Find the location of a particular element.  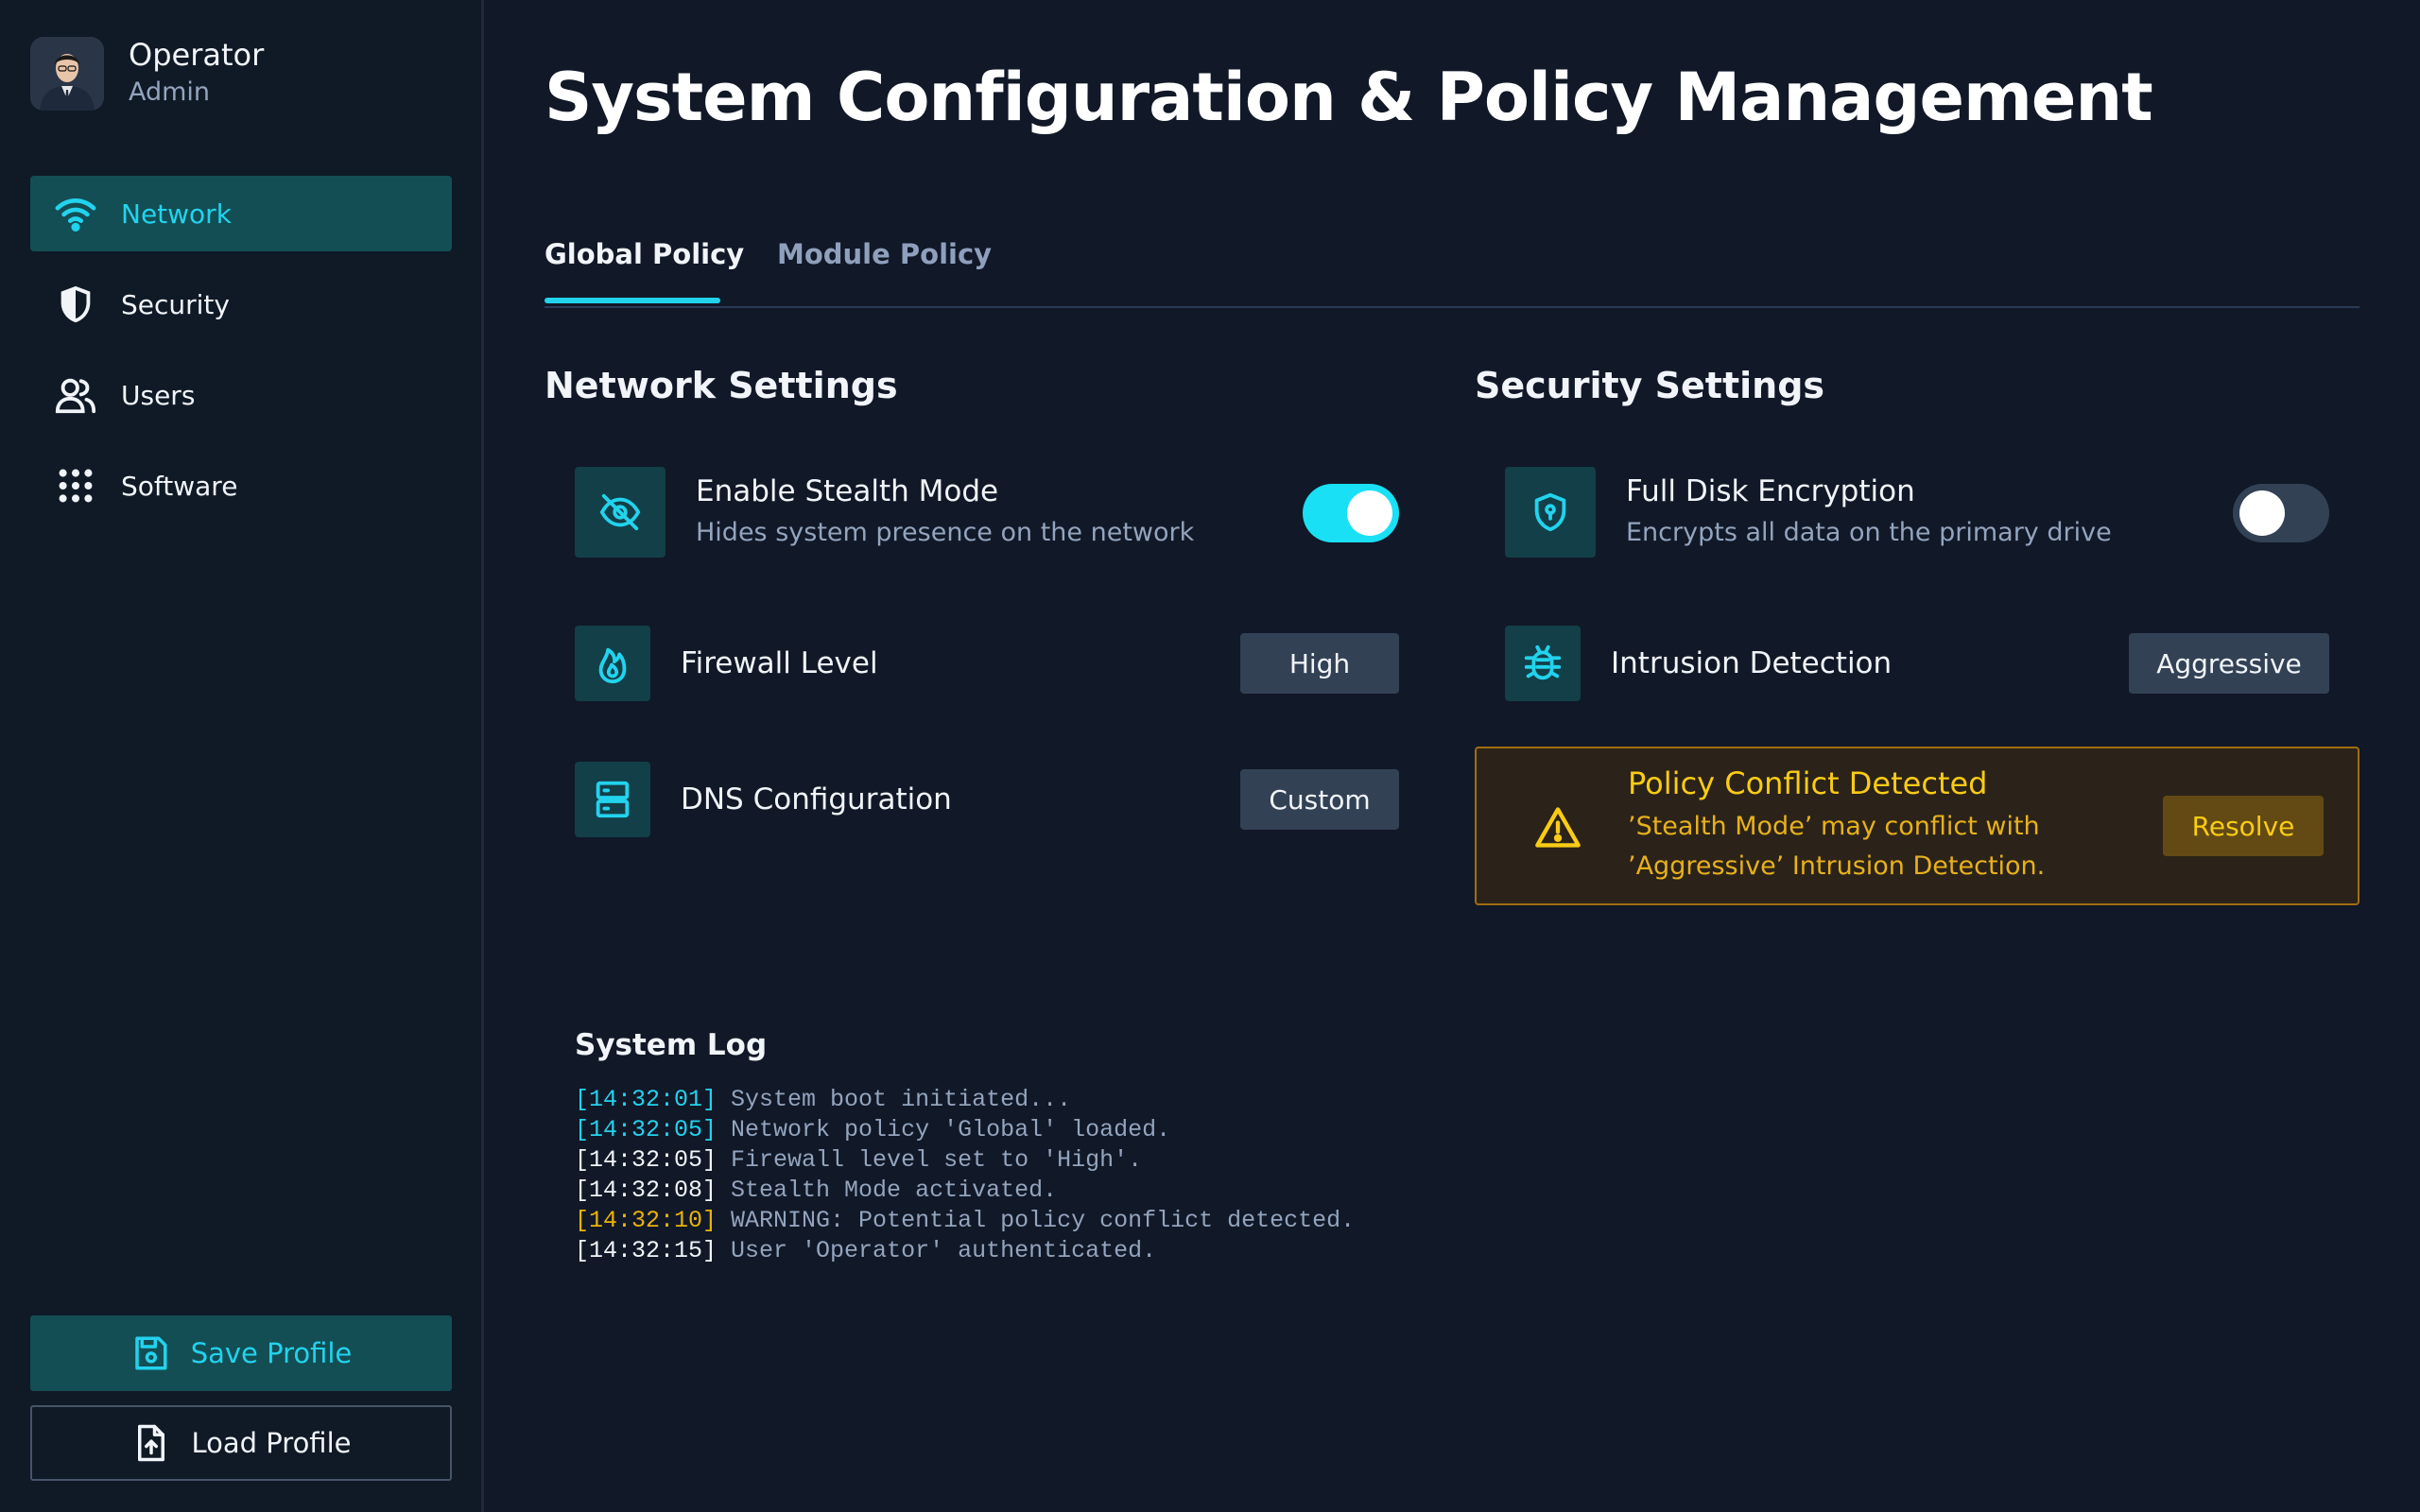

server-icon is located at coordinates (612, 799).